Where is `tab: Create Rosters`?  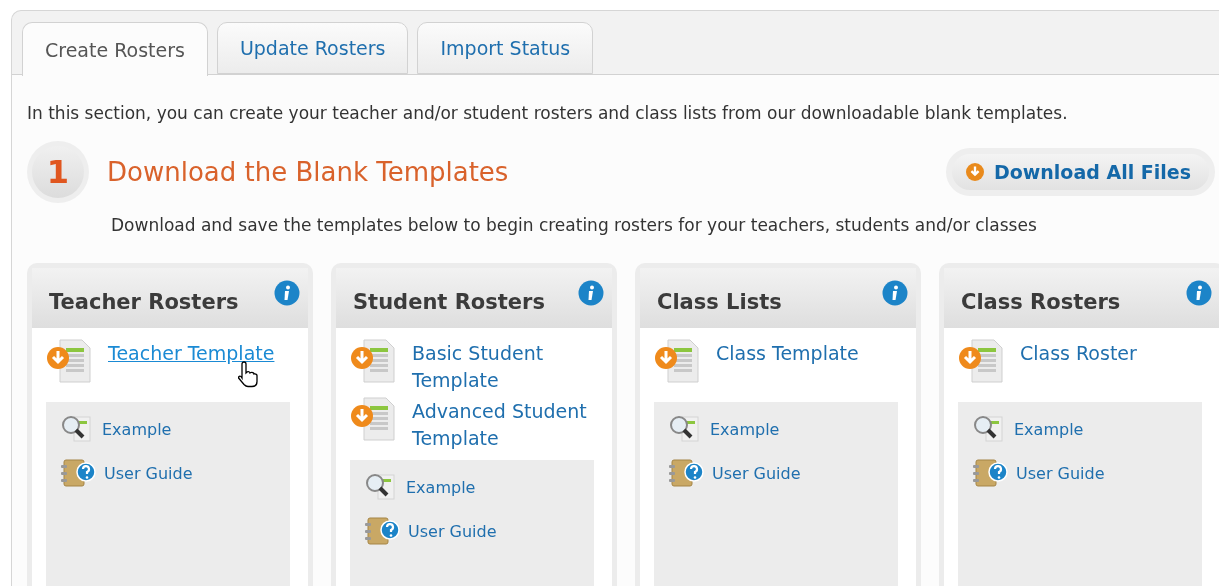 tab: Create Rosters is located at coordinates (115, 49).